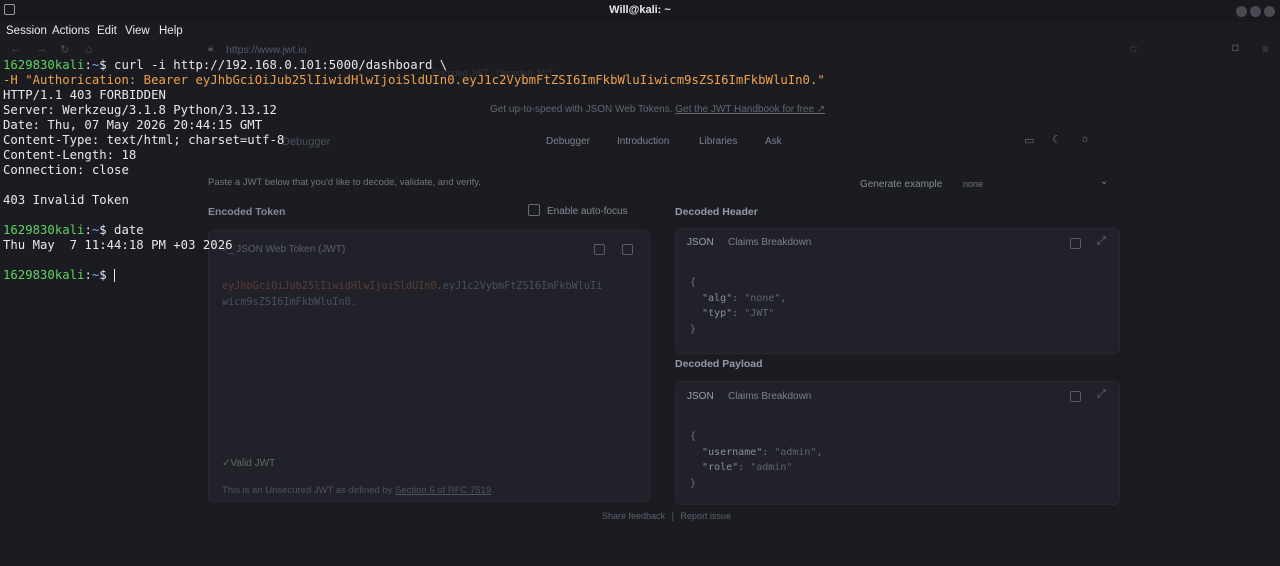 The image size is (1280, 566). Describe the element at coordinates (693, 329) in the screenshot. I see `header-json-close: }` at that location.